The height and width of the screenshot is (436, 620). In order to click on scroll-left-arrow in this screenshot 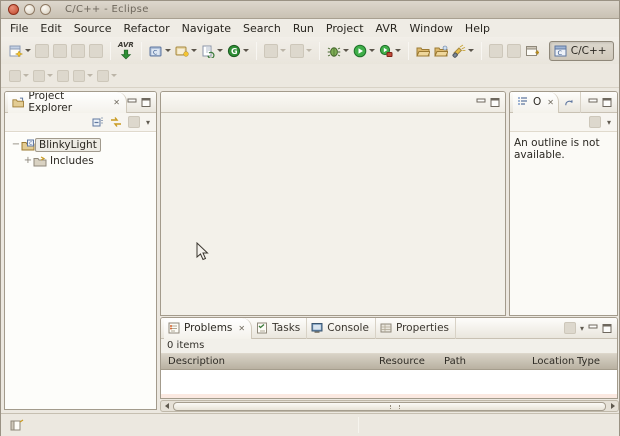, I will do `click(166, 406)`.